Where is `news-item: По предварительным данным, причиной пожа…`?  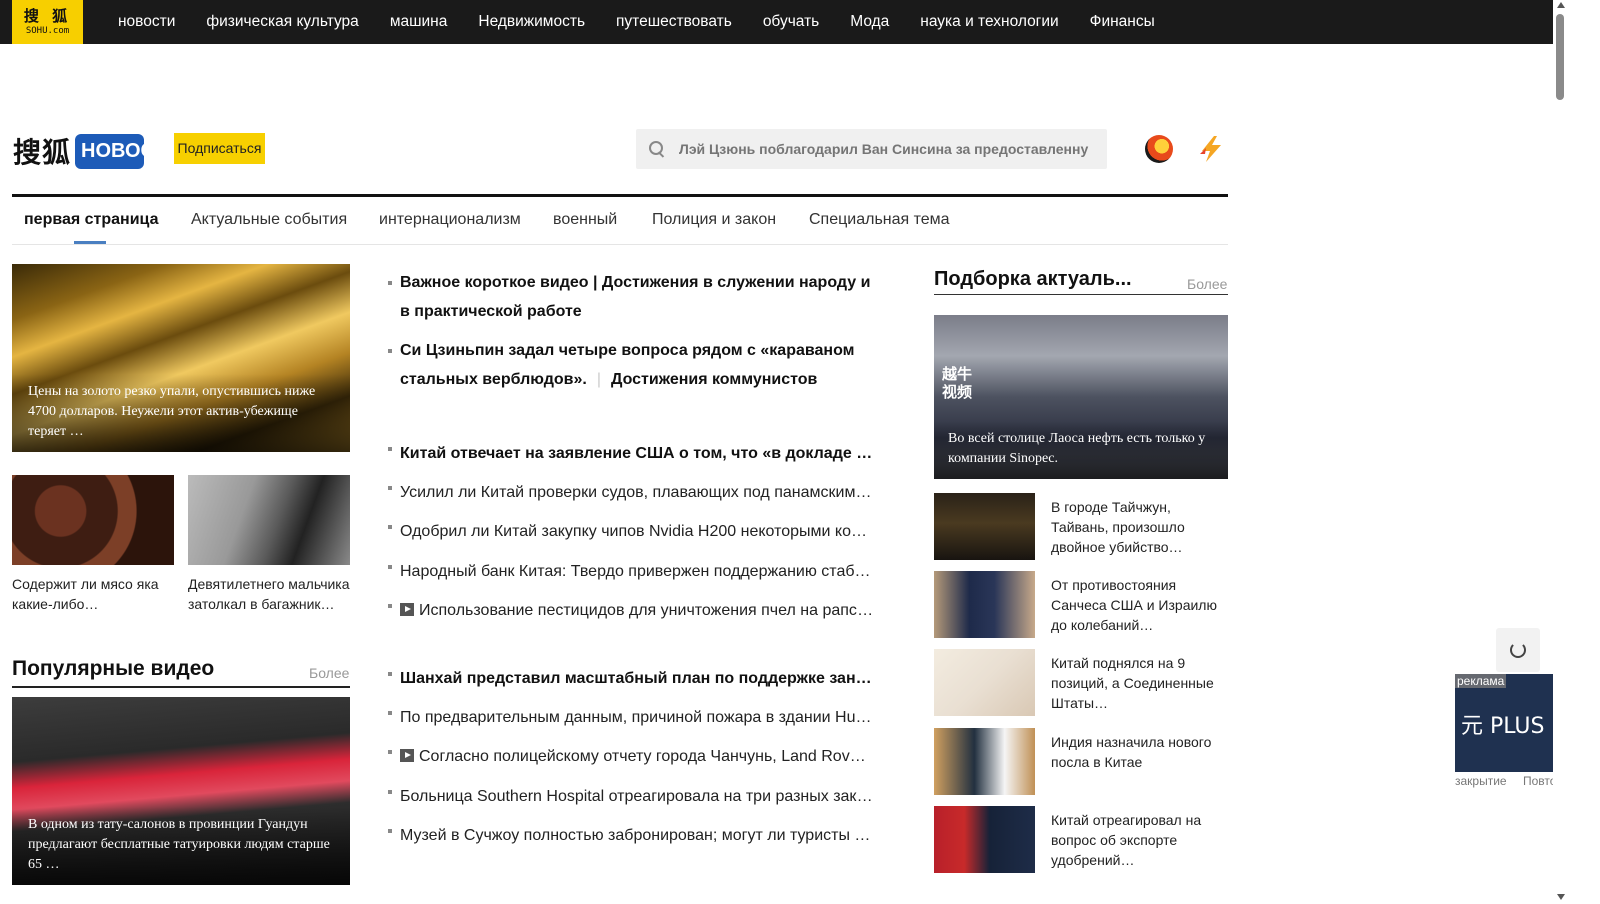
news-item: По предварительным данным, причиной пожа… is located at coordinates (631, 717).